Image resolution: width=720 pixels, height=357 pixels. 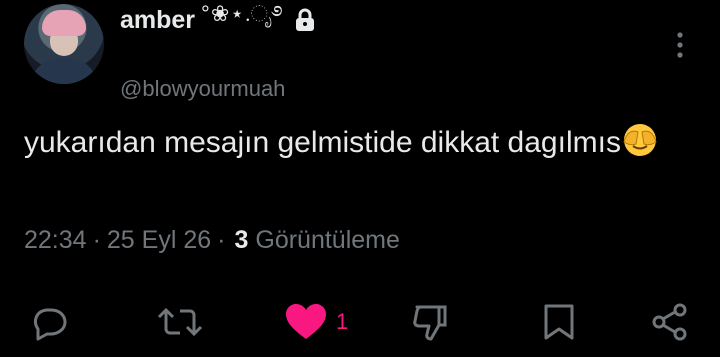 I want to click on avatar-shirt, so click(x=64, y=71).